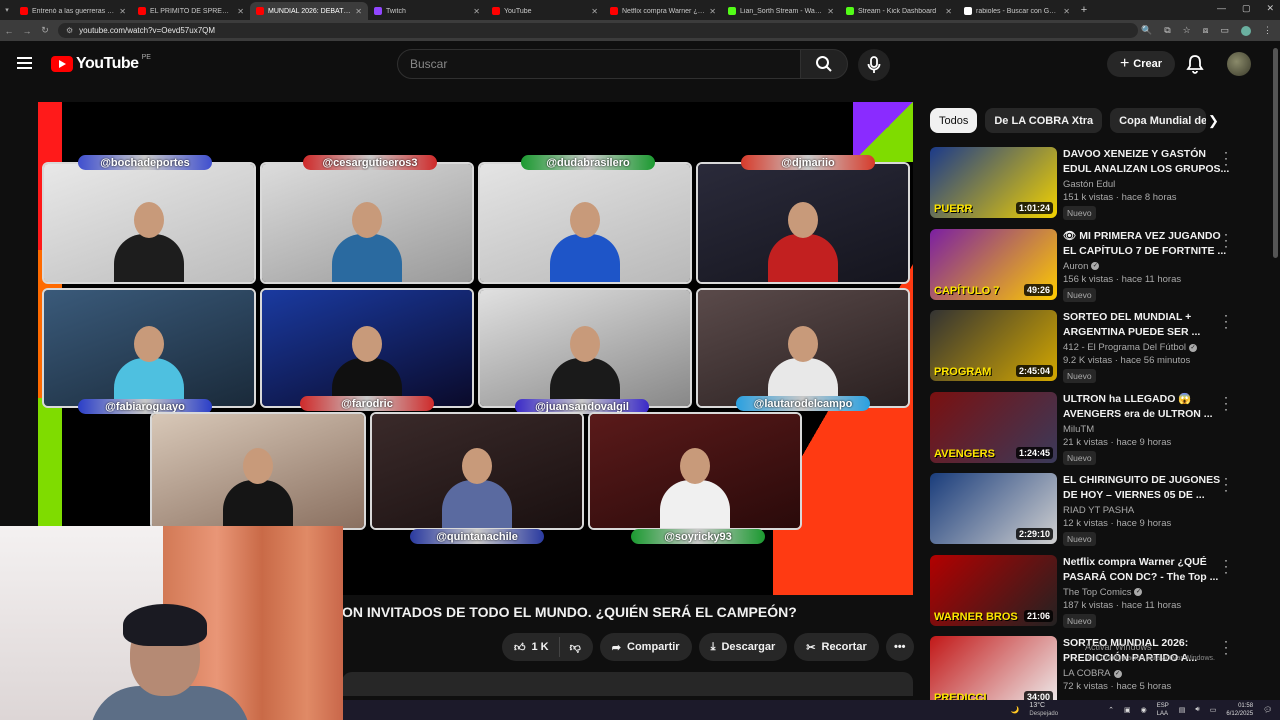 The image size is (1280, 720). I want to click on recommendation-channel: The Top Comics ✓, so click(1148, 592).